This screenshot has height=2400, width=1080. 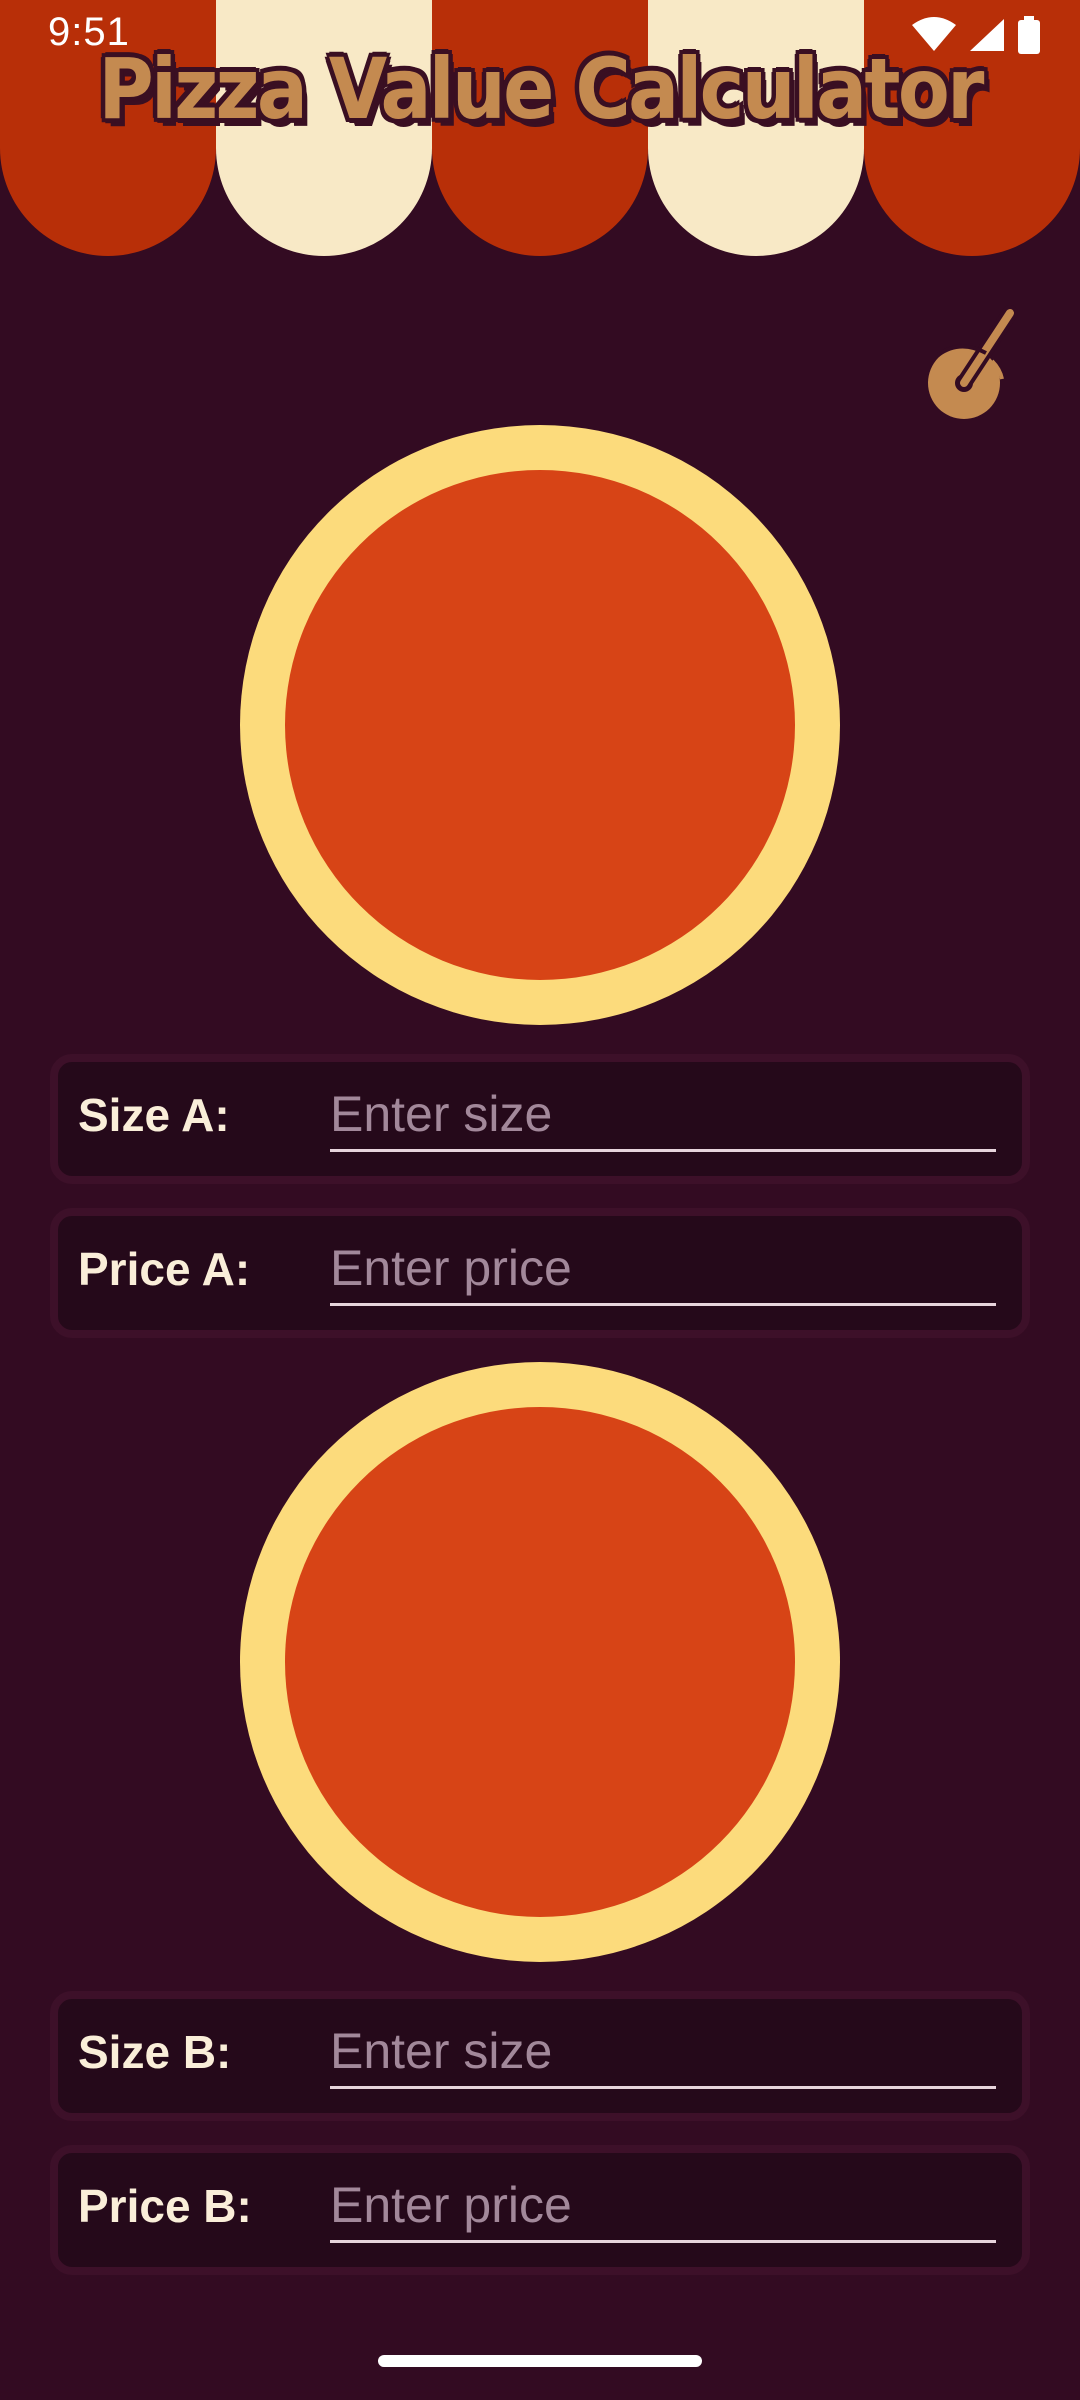 What do you see at coordinates (663, 2206) in the screenshot?
I see `price-b-input` at bounding box center [663, 2206].